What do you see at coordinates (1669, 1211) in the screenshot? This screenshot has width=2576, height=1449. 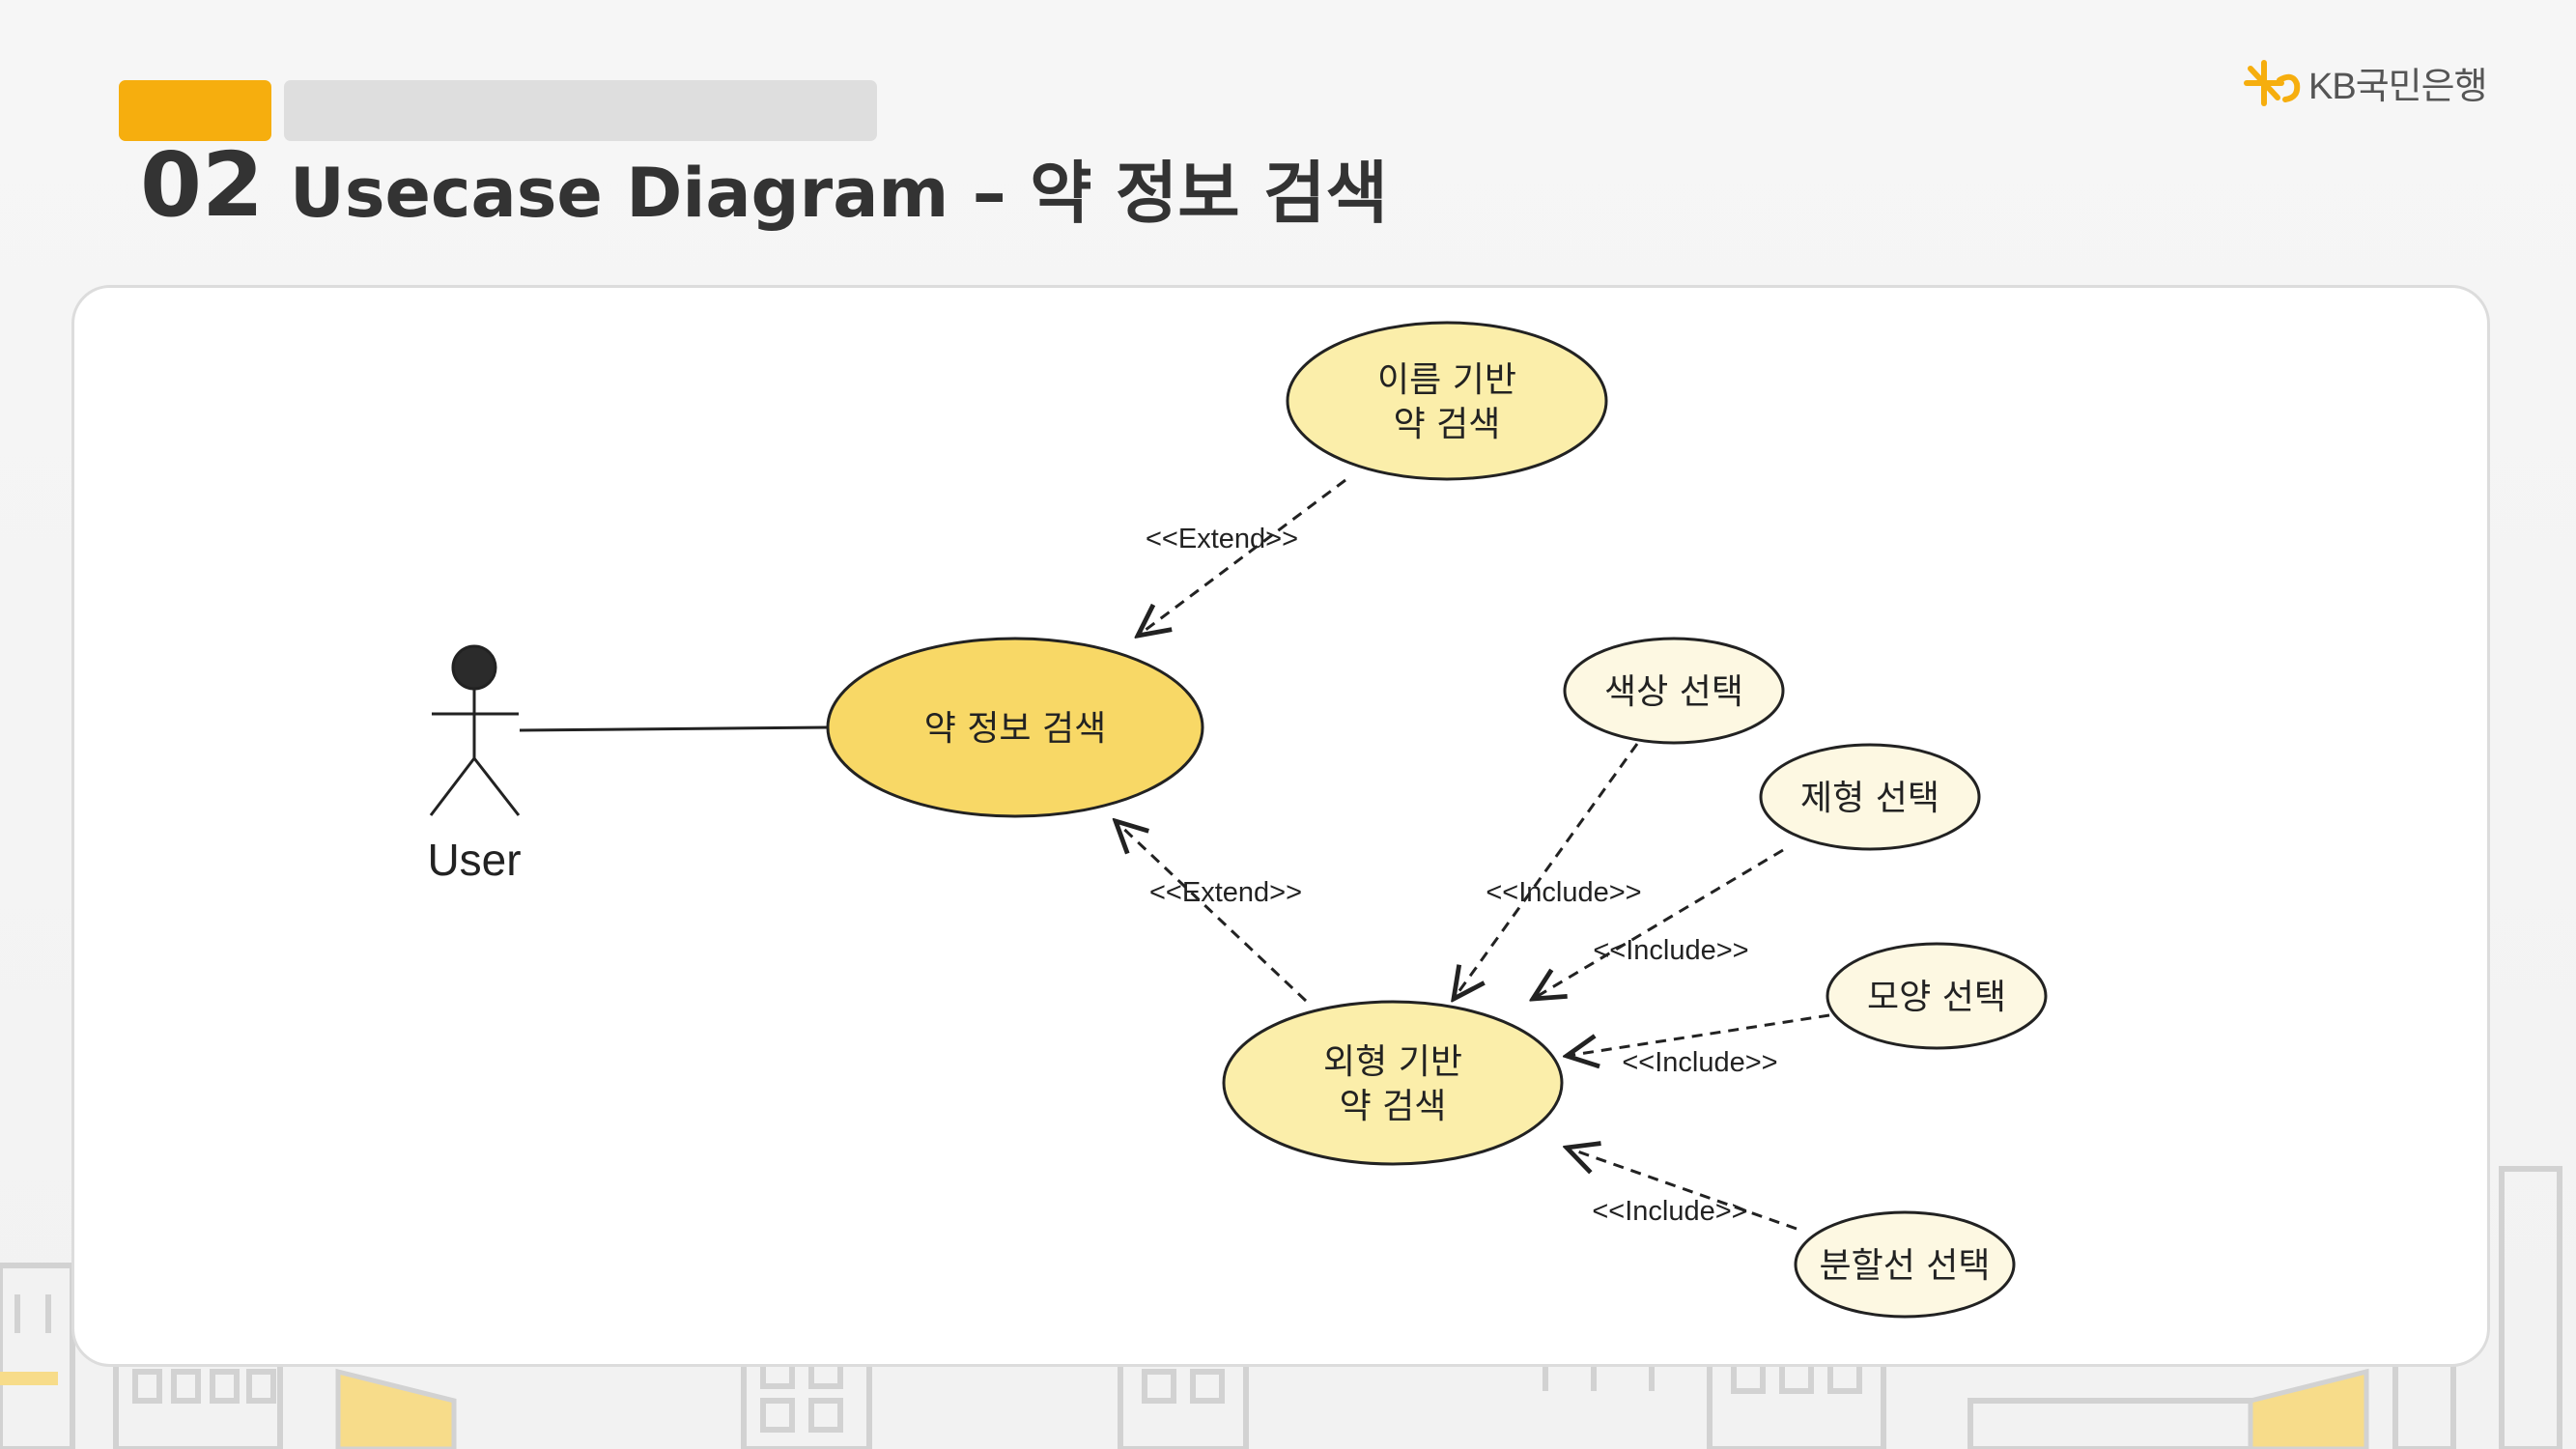 I see `include-label-divider: <<Include>>` at bounding box center [1669, 1211].